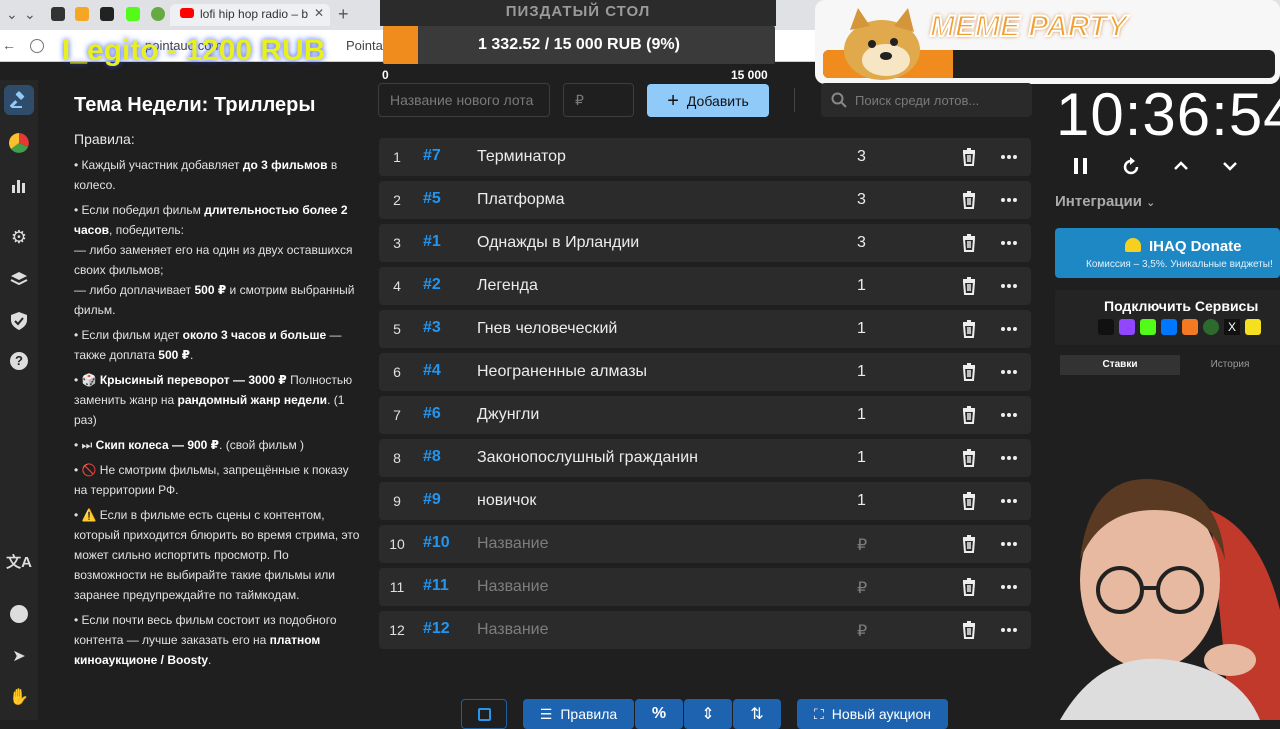 The image size is (1280, 729). What do you see at coordinates (343, 14) in the screenshot?
I see `new-tab-icon: +` at bounding box center [343, 14].